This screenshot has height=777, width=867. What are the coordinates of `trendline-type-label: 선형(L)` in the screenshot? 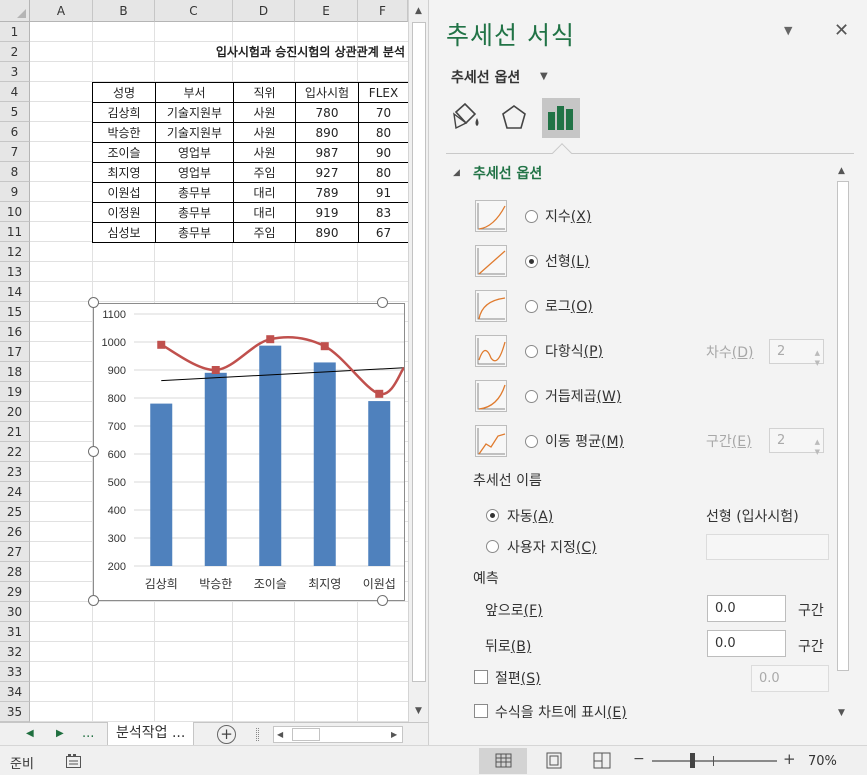 It's located at (567, 261).